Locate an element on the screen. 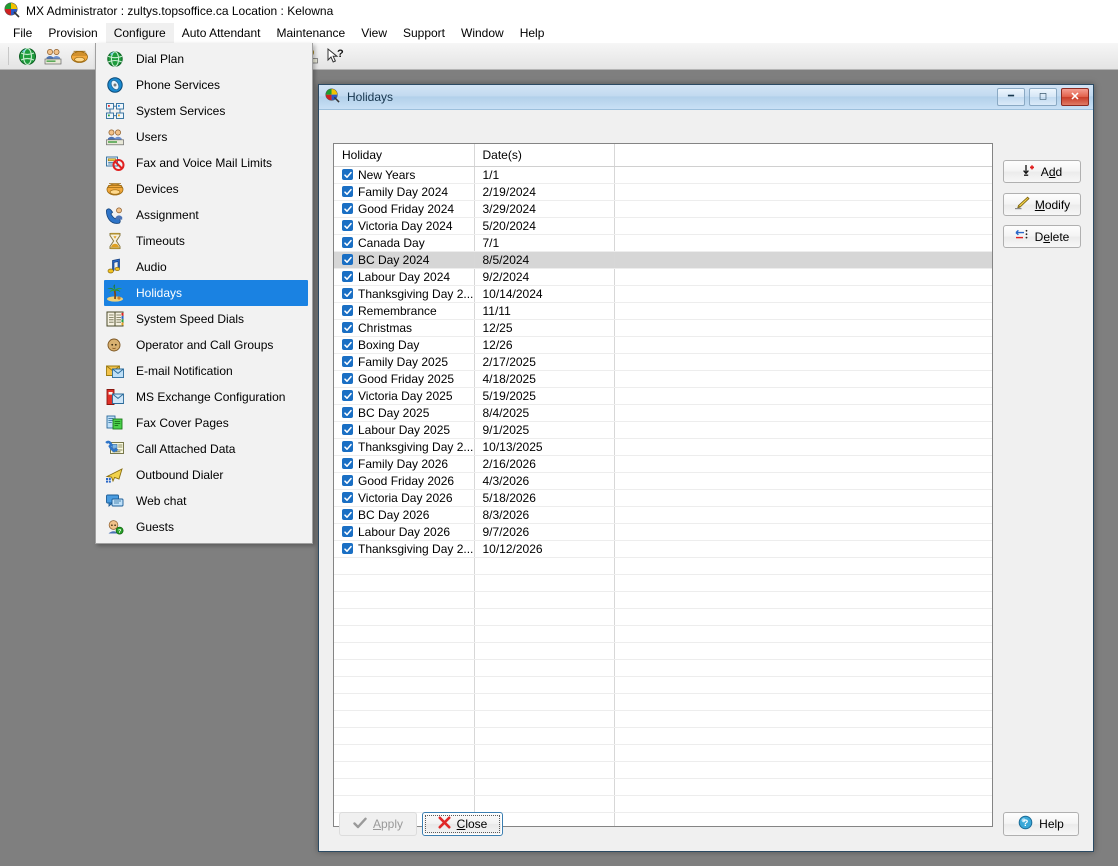 The width and height of the screenshot is (1118, 866). menu-provision: Provision is located at coordinates (72, 33).